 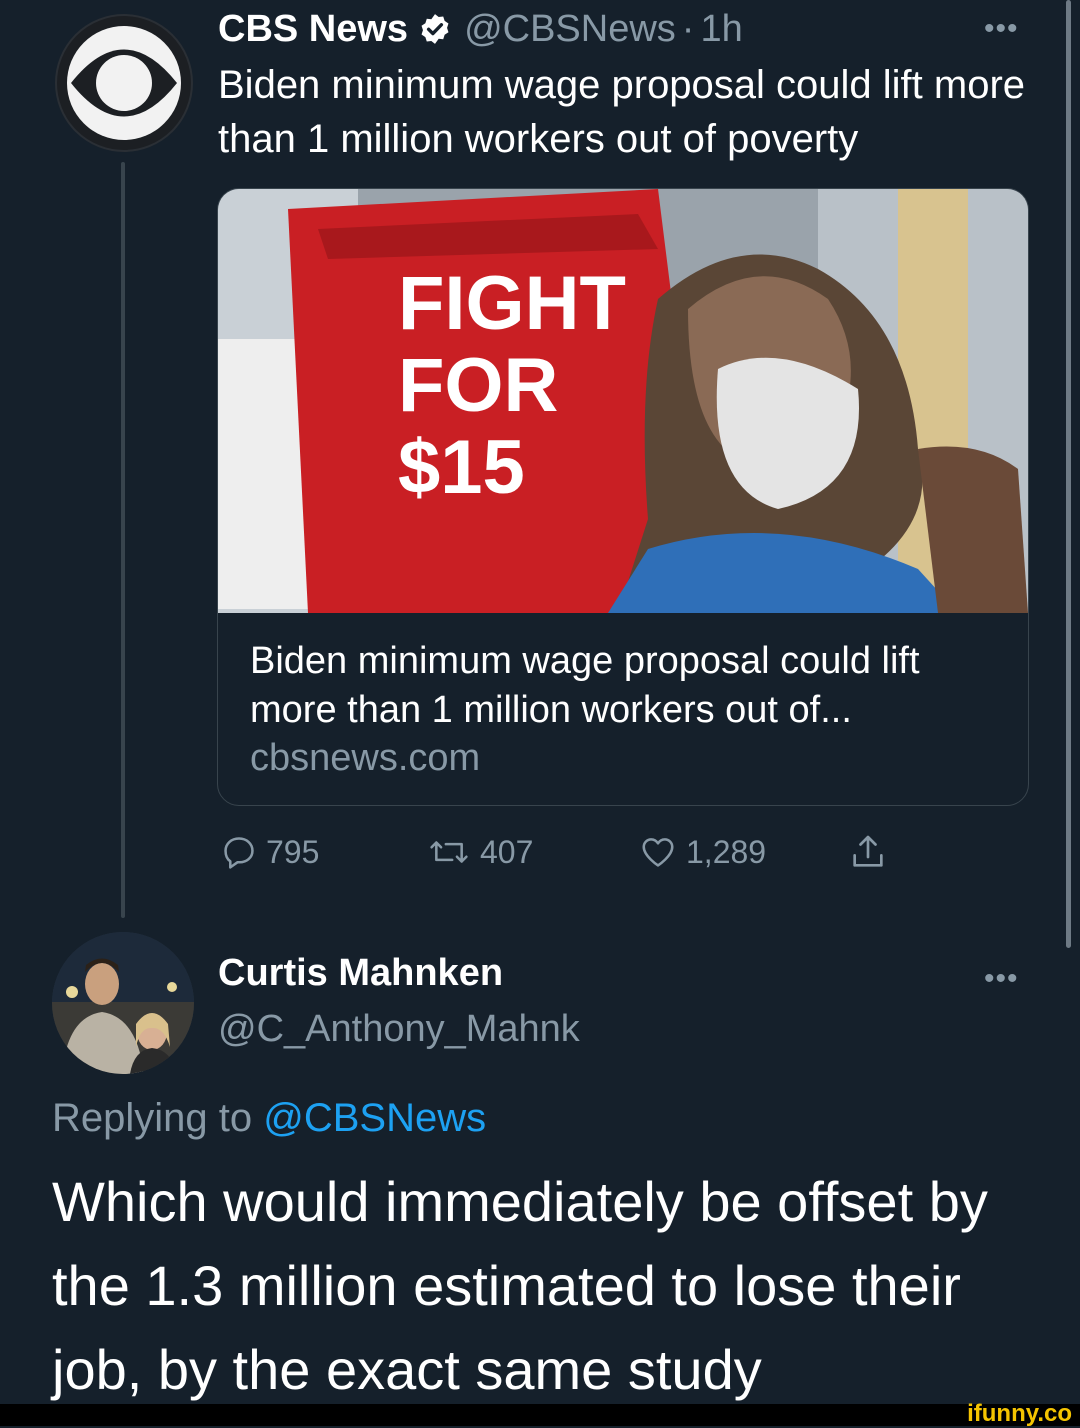 What do you see at coordinates (868, 851) in the screenshot?
I see `share-icon` at bounding box center [868, 851].